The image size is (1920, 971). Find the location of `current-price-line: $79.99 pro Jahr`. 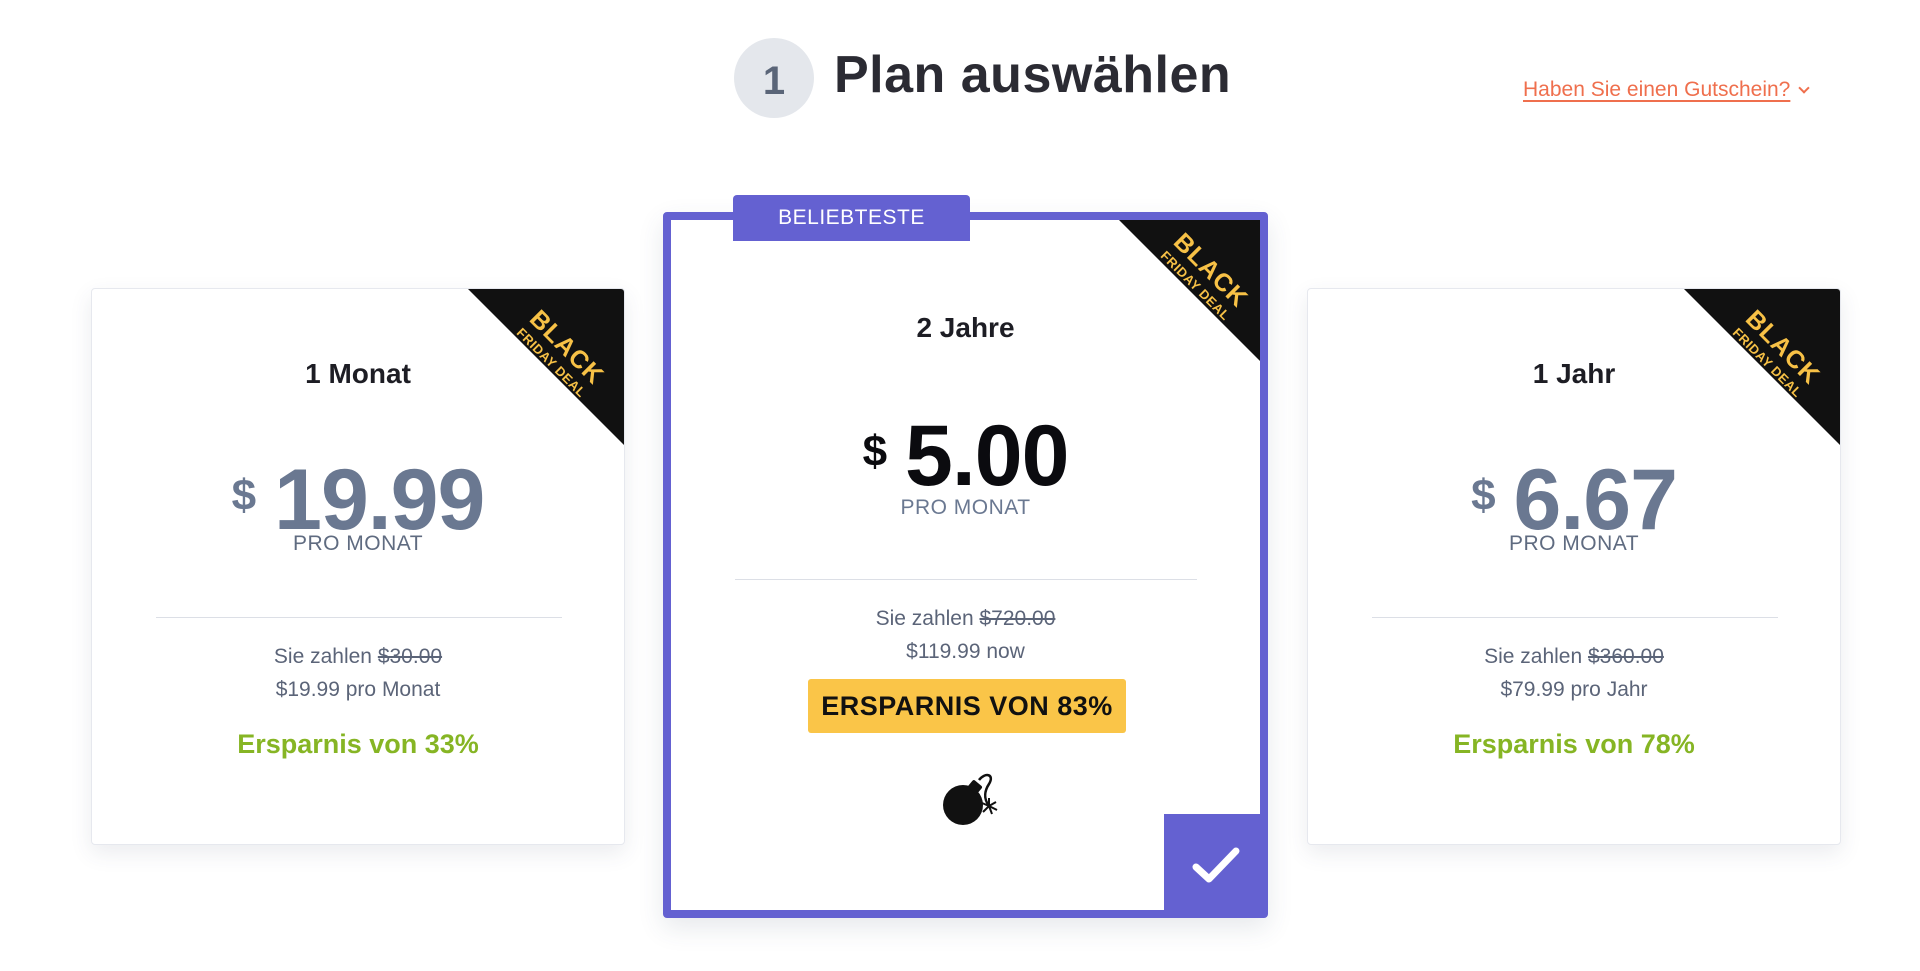

current-price-line: $79.99 pro Jahr is located at coordinates (1574, 689).